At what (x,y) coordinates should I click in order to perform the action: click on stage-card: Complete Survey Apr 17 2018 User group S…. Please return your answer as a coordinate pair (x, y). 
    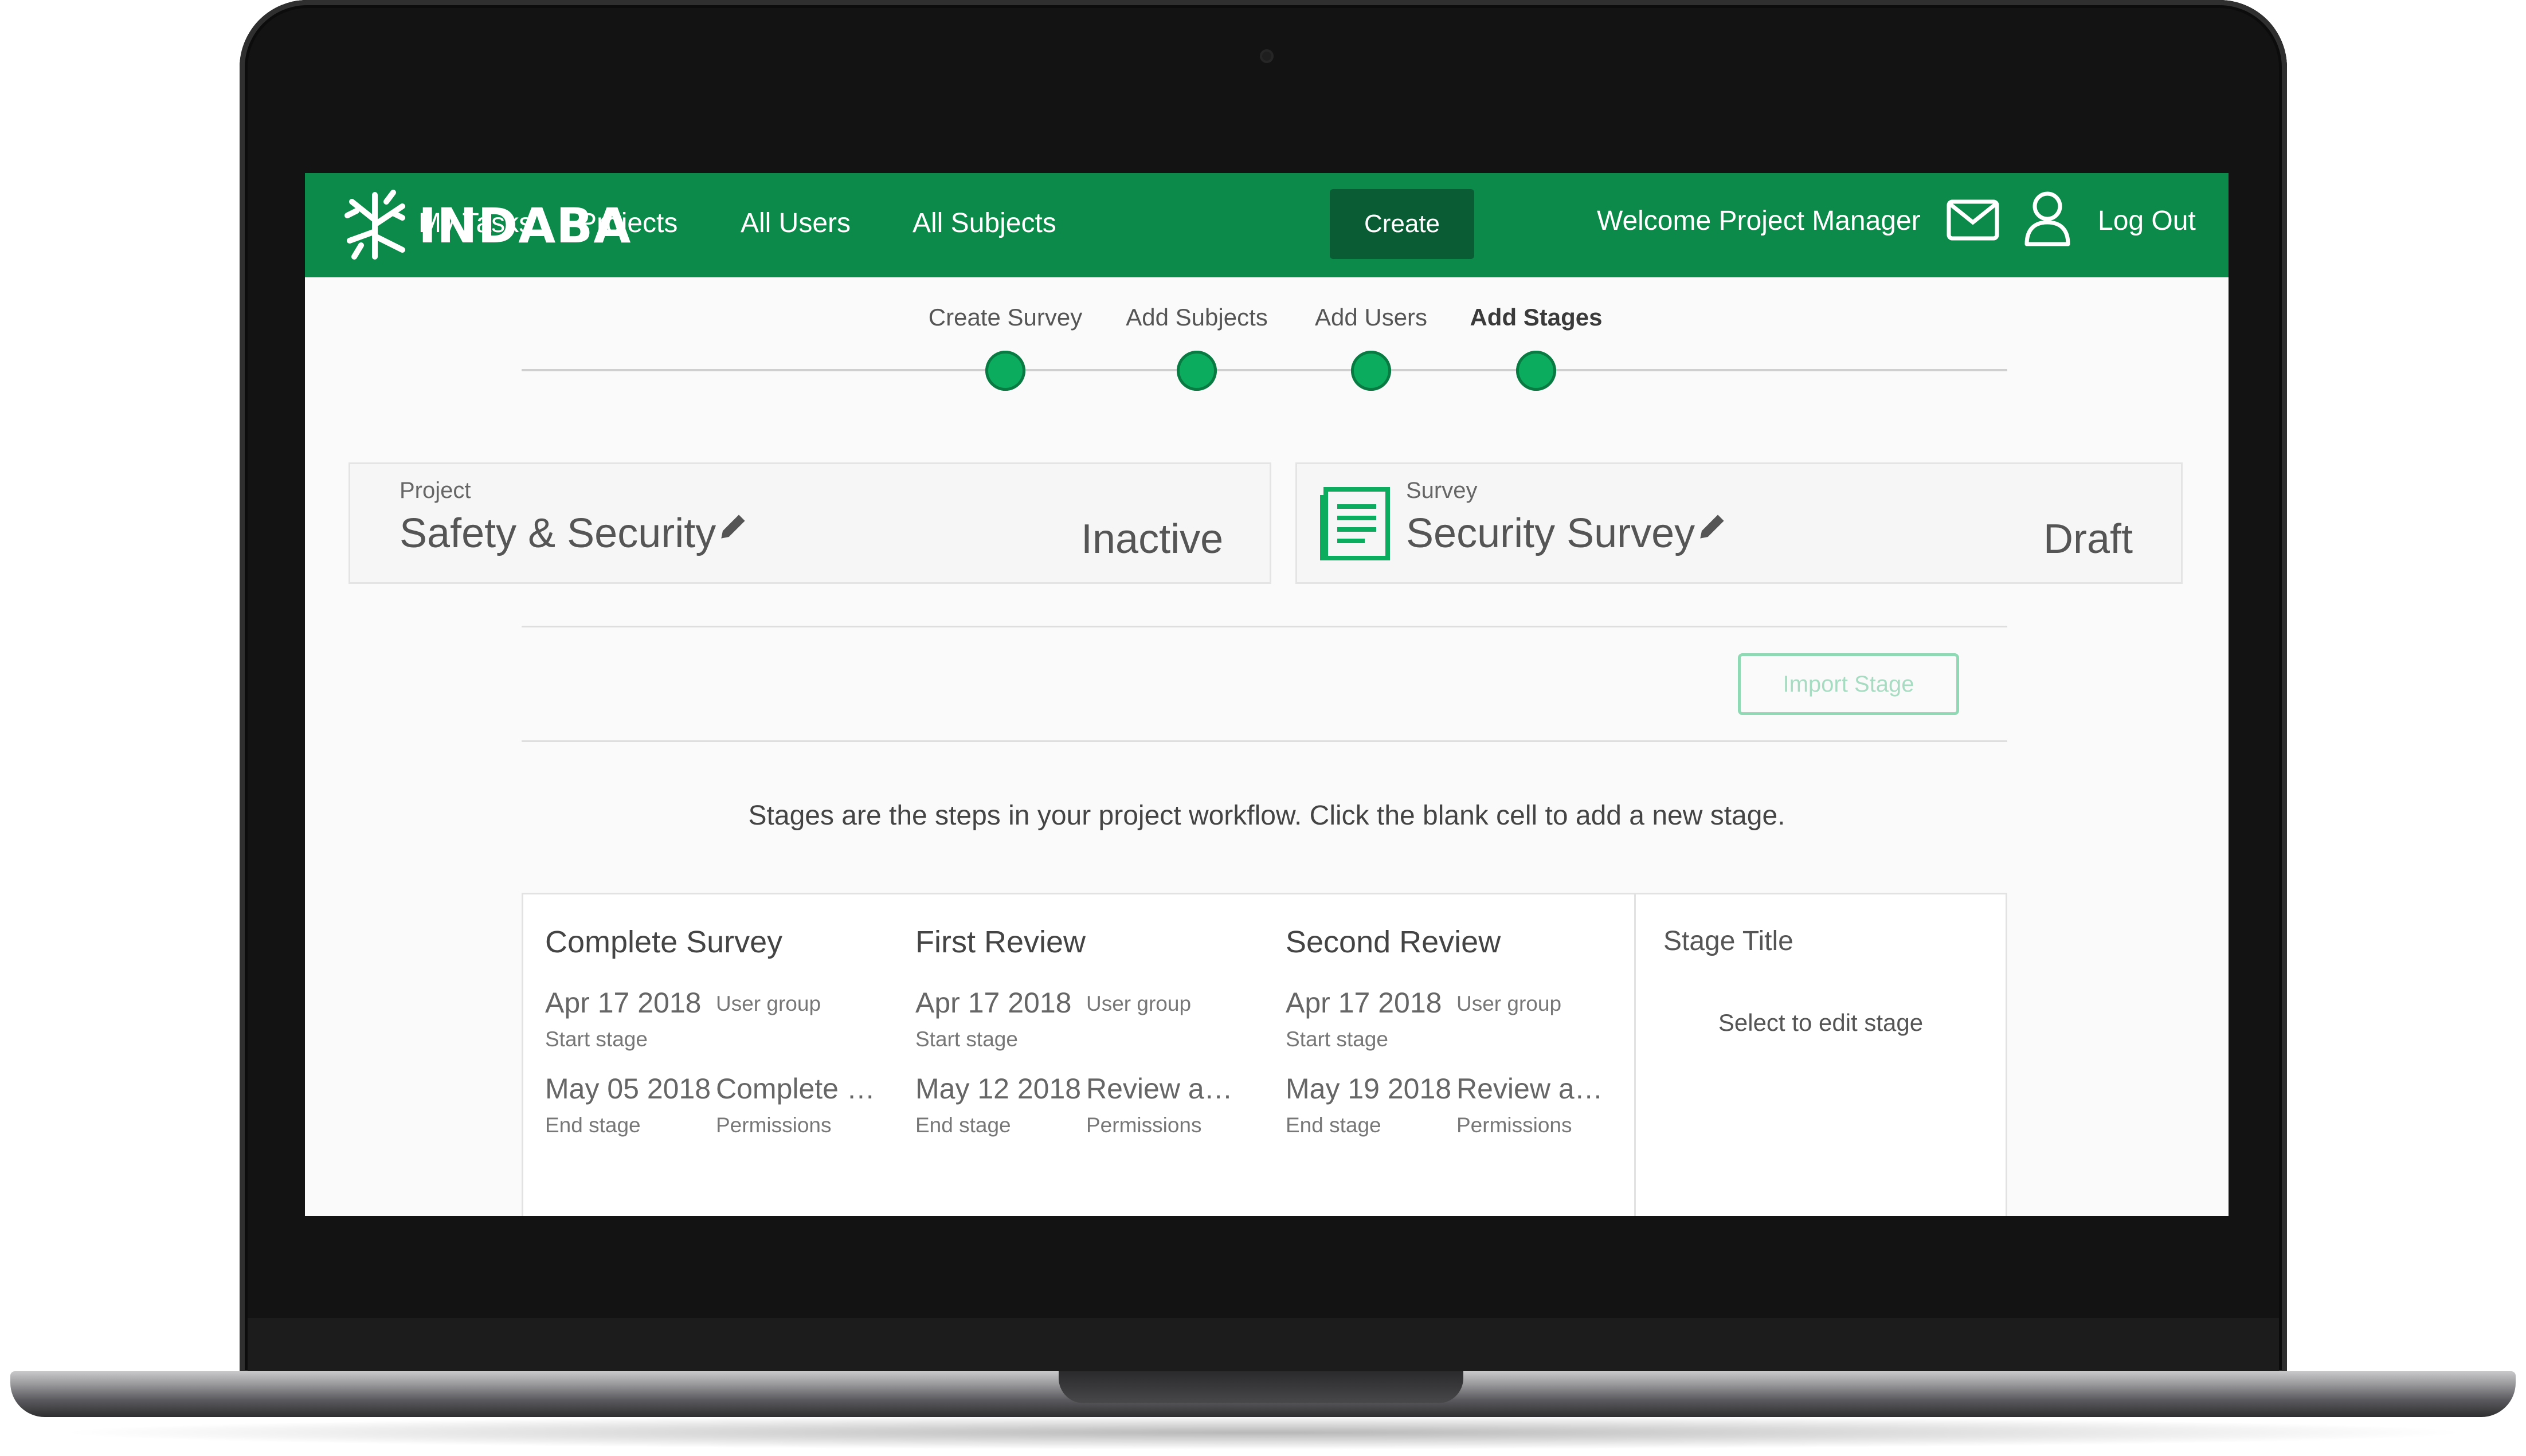
    Looking at the image, I should click on (728, 1055).